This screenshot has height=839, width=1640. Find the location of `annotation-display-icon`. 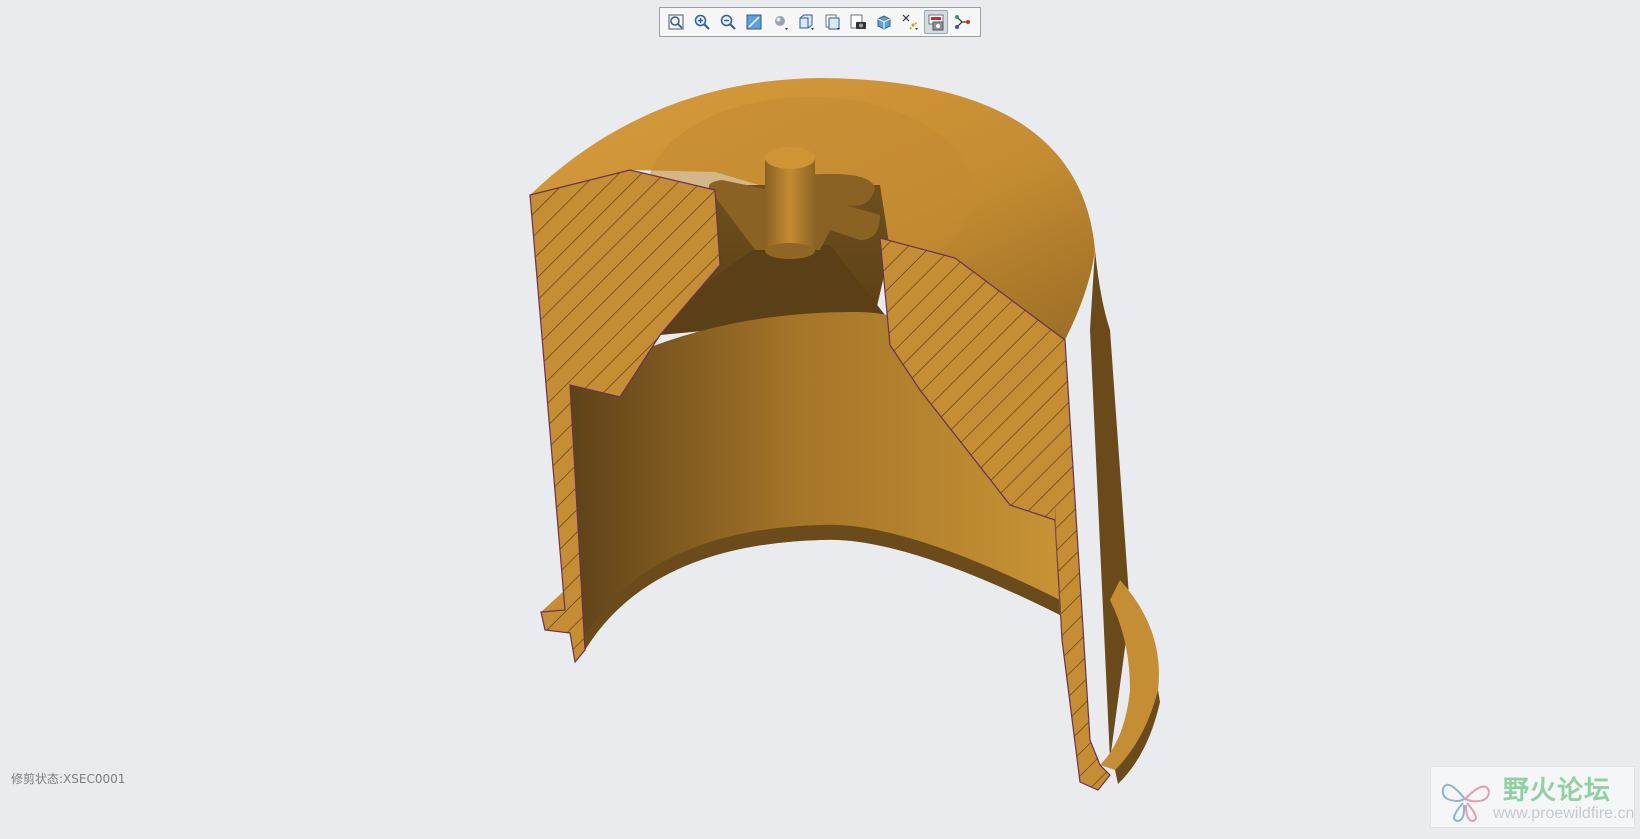

annotation-display-icon is located at coordinates (962, 22).